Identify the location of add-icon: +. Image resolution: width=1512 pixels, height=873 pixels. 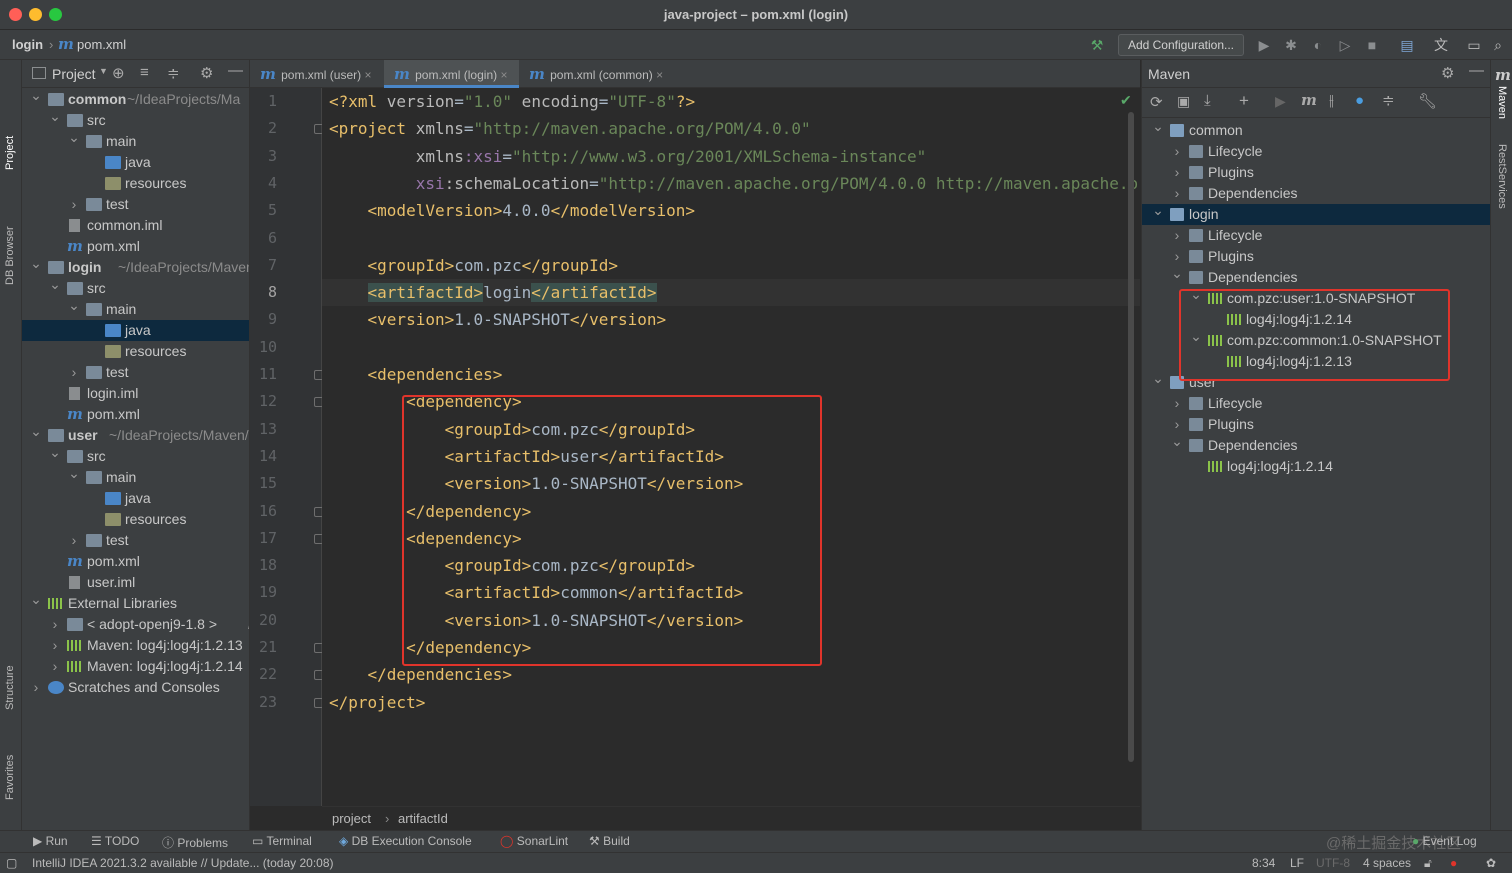
(1244, 101).